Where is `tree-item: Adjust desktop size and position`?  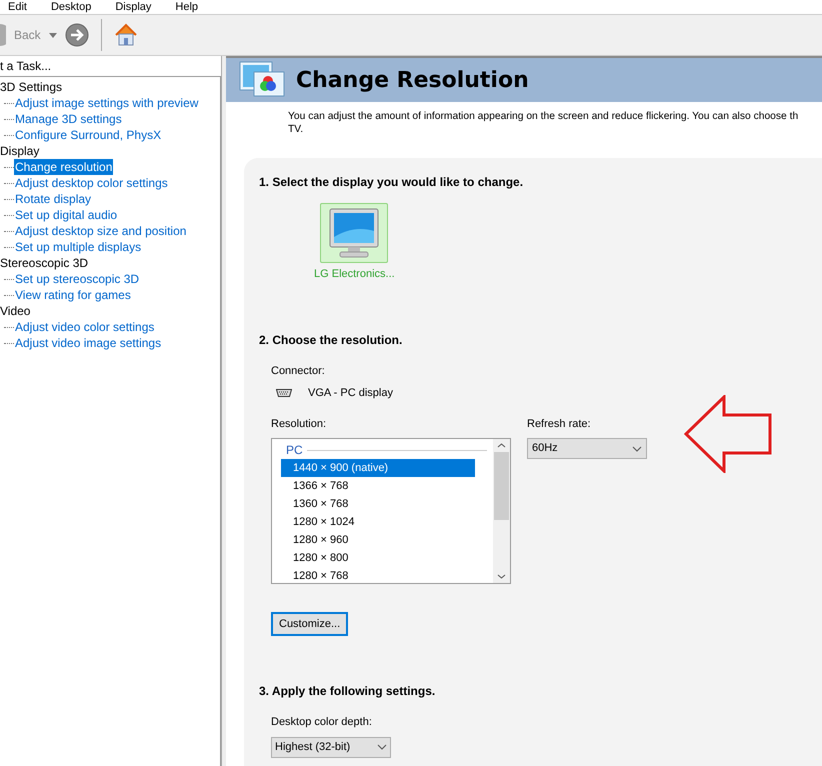 tree-item: Adjust desktop size and position is located at coordinates (101, 231).